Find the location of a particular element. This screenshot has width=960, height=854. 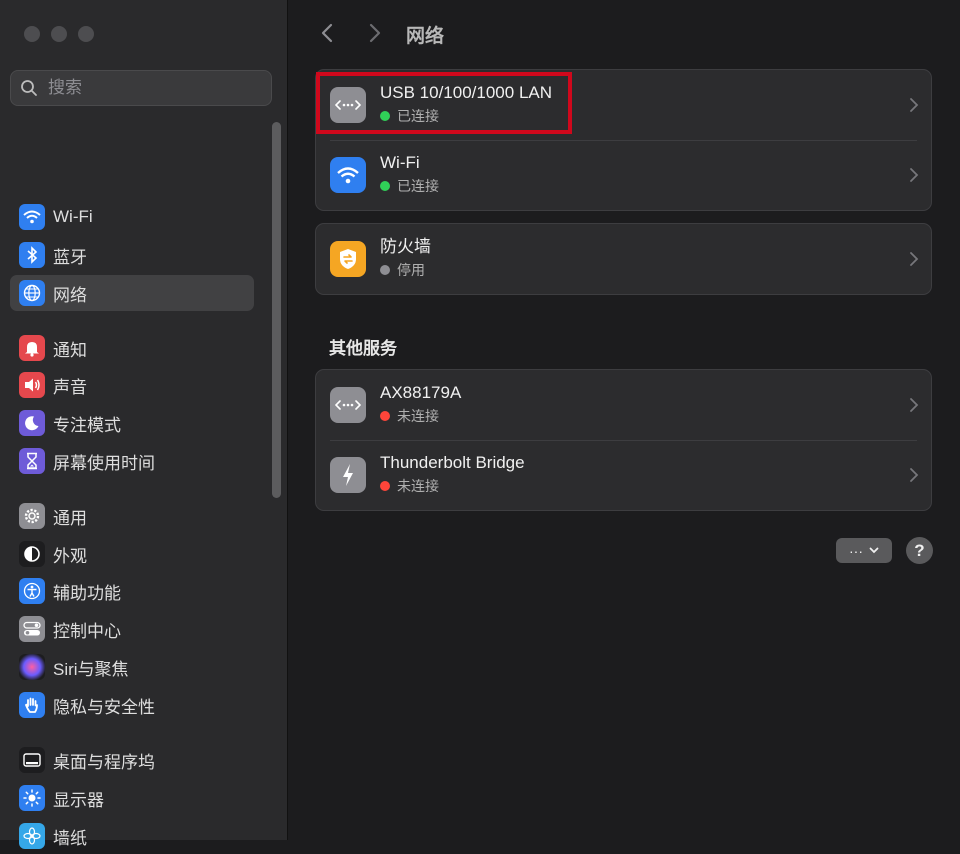

window-controls is located at coordinates (59, 34).